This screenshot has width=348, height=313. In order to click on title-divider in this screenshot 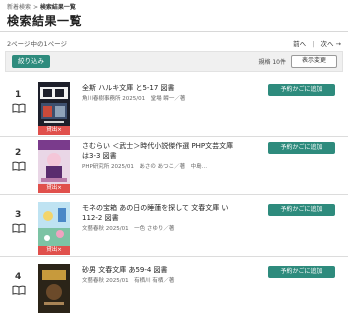, I will do `click(174, 31)`.